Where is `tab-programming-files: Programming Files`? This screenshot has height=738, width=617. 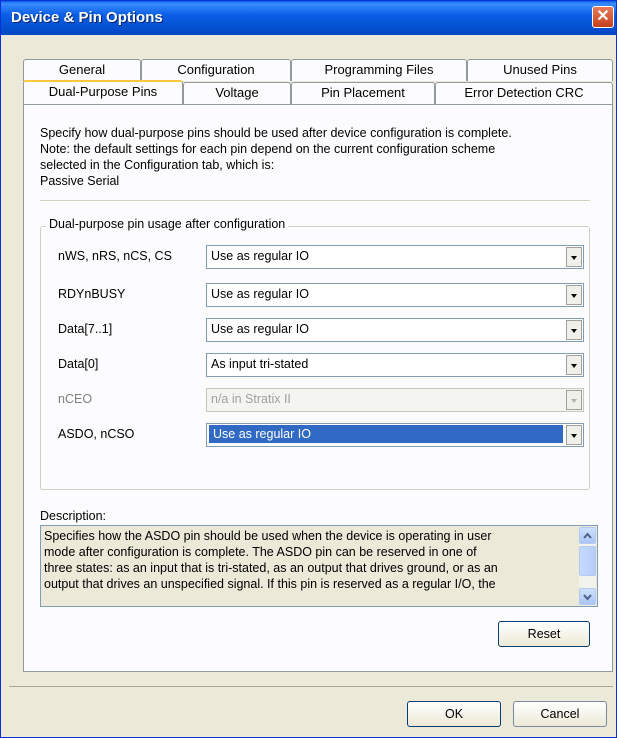 tab-programming-files: Programming Files is located at coordinates (379, 70).